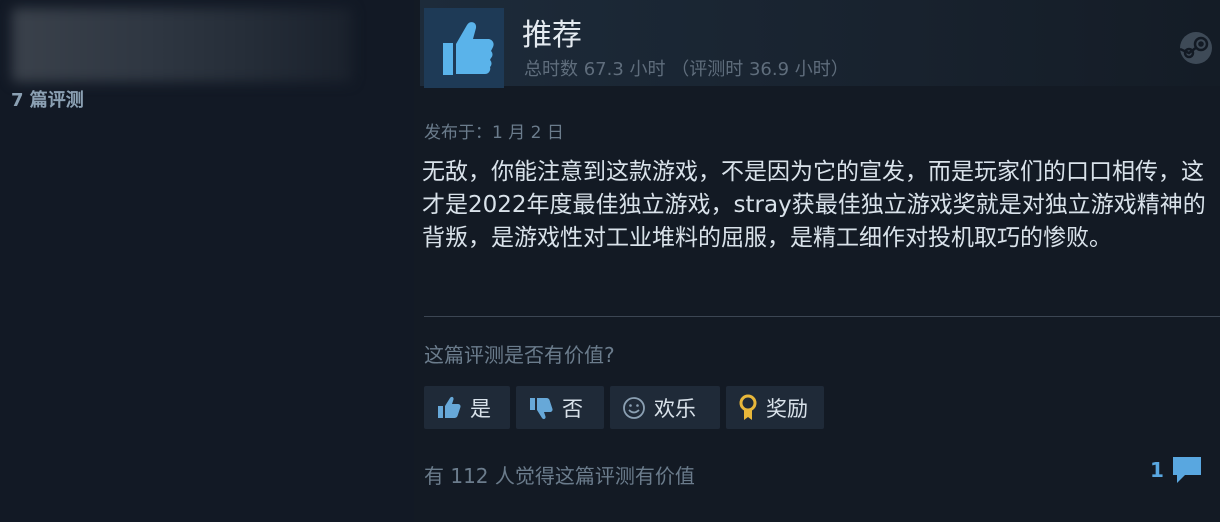 This screenshot has height=522, width=1220. I want to click on award-icon, so click(748, 407).